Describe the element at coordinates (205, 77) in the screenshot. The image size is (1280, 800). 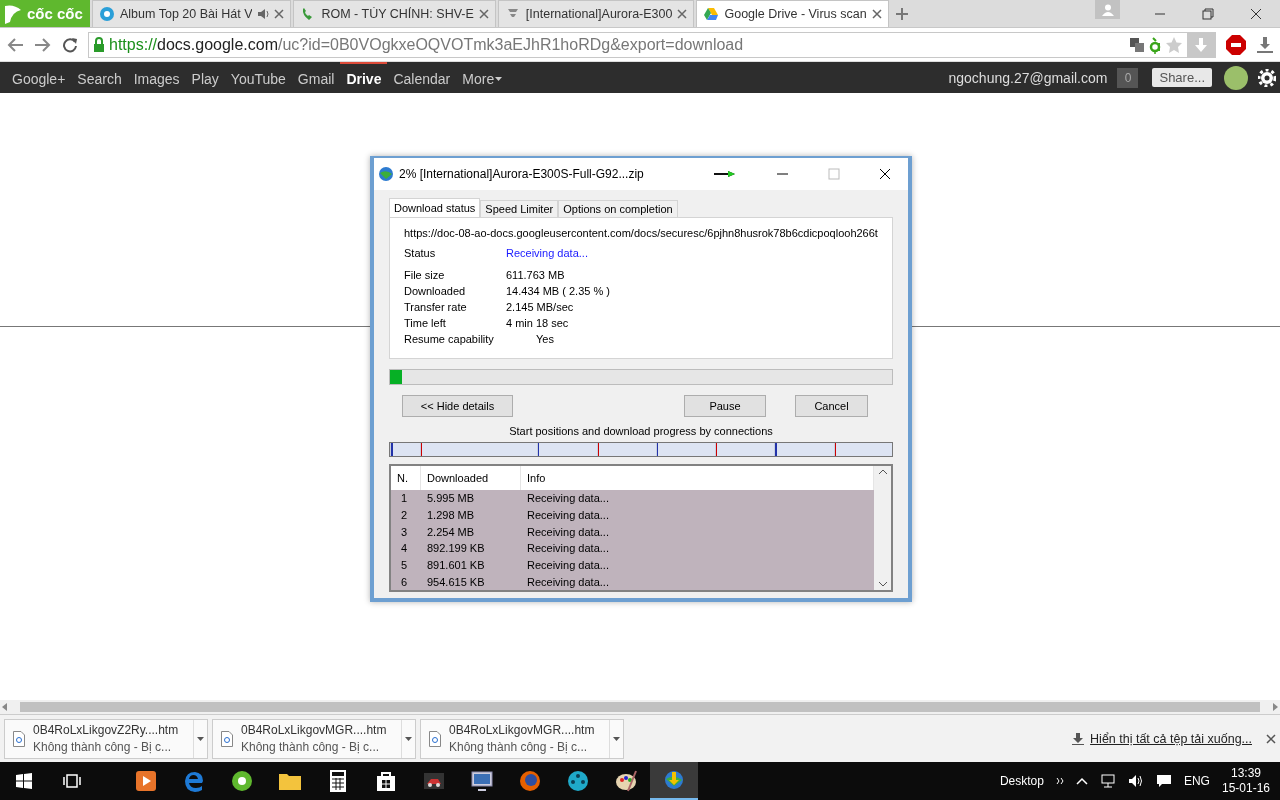
I see `nav-link: Play` at that location.